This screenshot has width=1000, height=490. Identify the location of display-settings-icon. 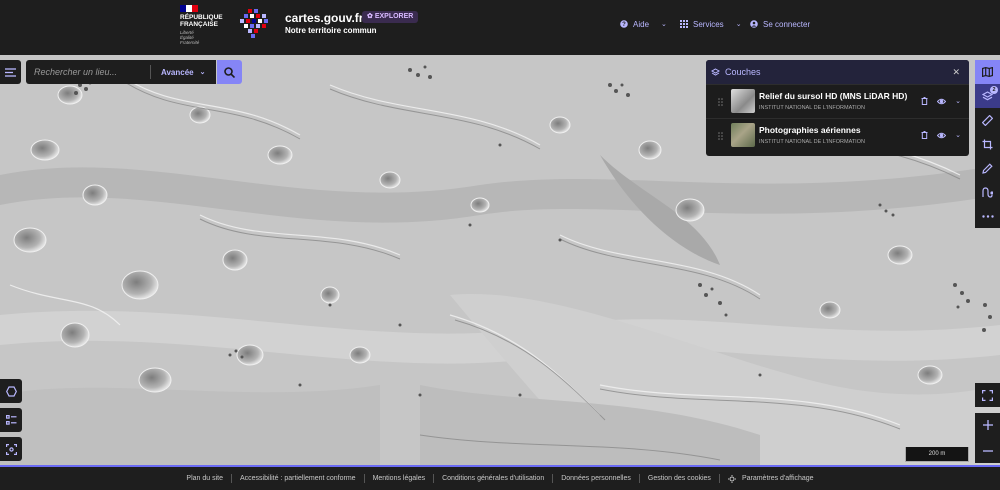
(731, 478).